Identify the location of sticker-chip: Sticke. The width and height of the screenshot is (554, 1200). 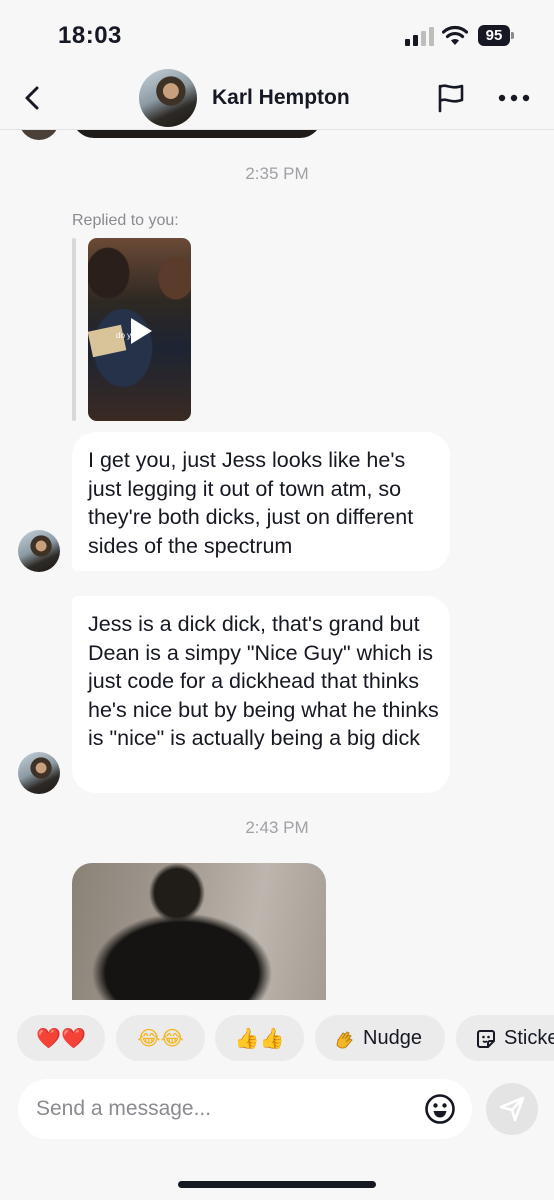
(505, 1038).